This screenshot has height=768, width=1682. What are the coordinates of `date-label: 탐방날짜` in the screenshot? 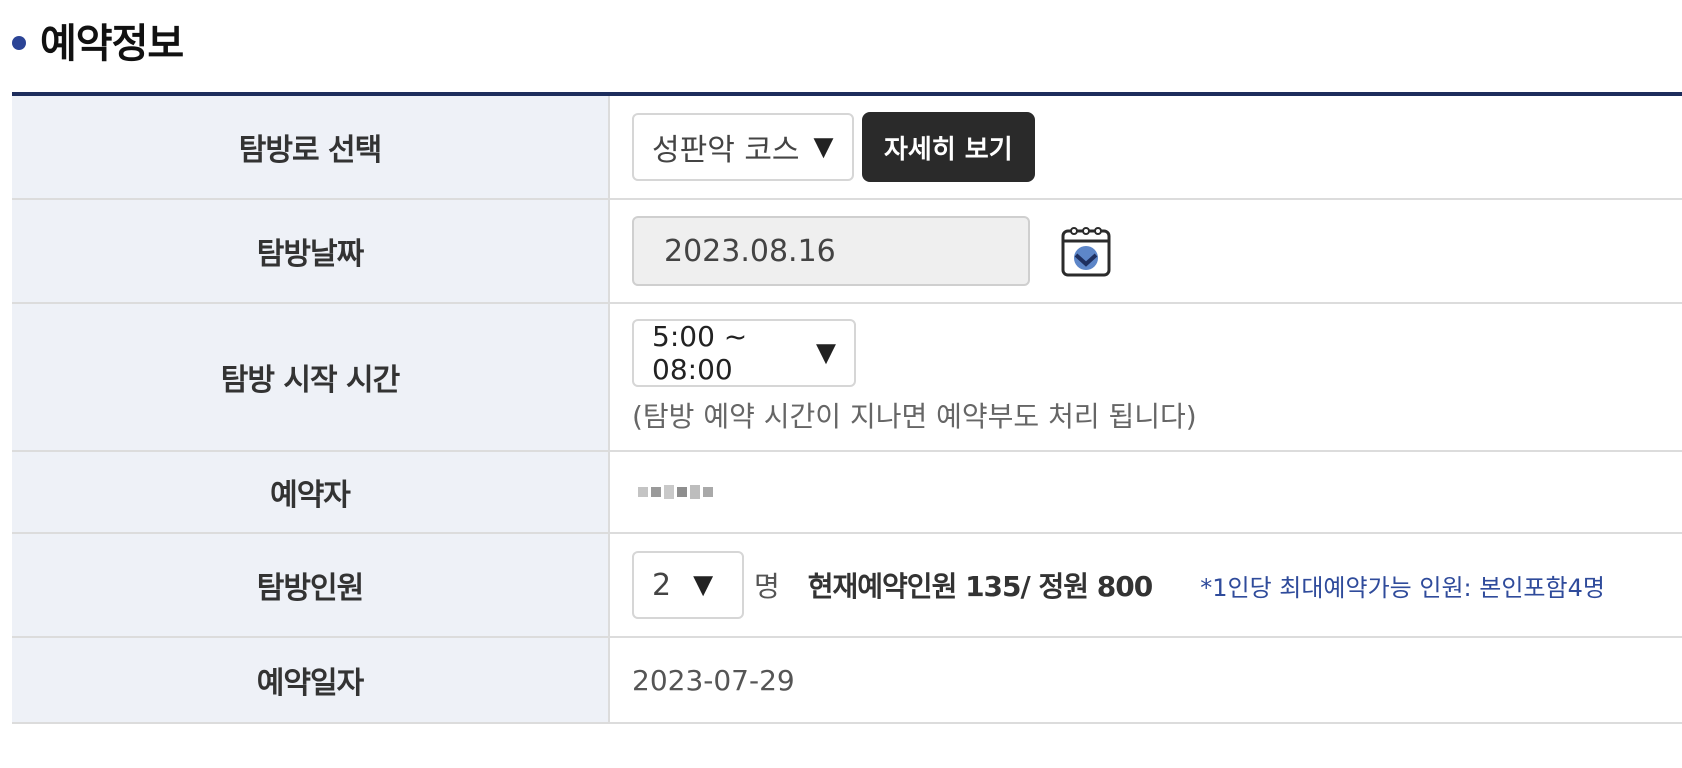 It's located at (311, 251).